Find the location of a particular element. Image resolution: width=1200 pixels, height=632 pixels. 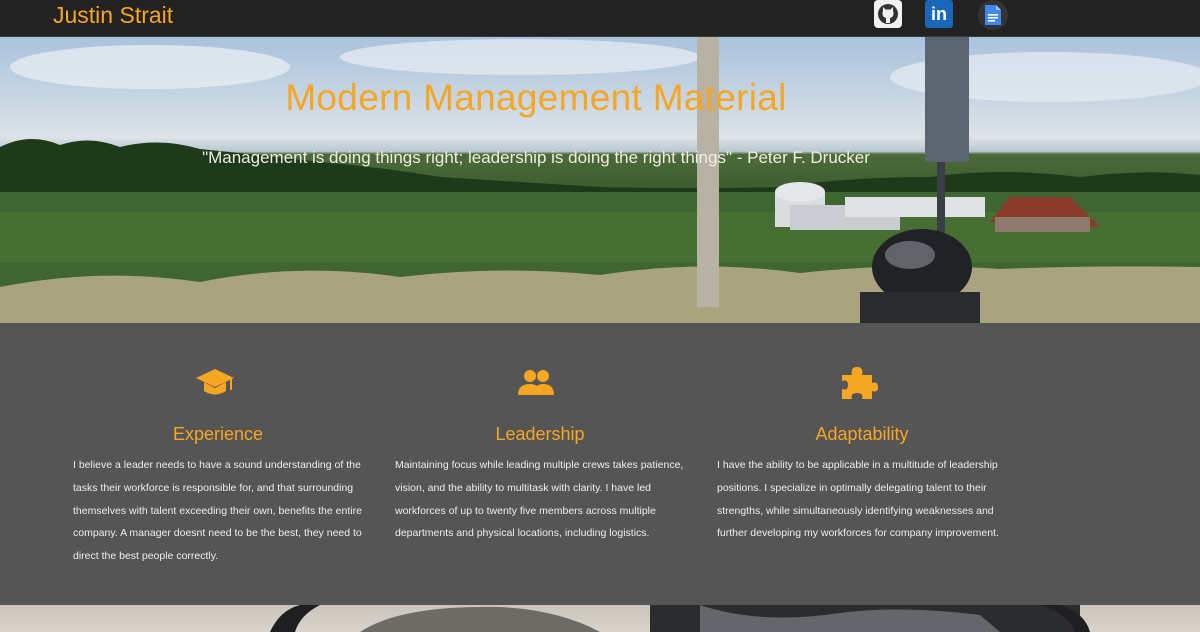

hero-title: Modern Management Material is located at coordinates (536, 97).